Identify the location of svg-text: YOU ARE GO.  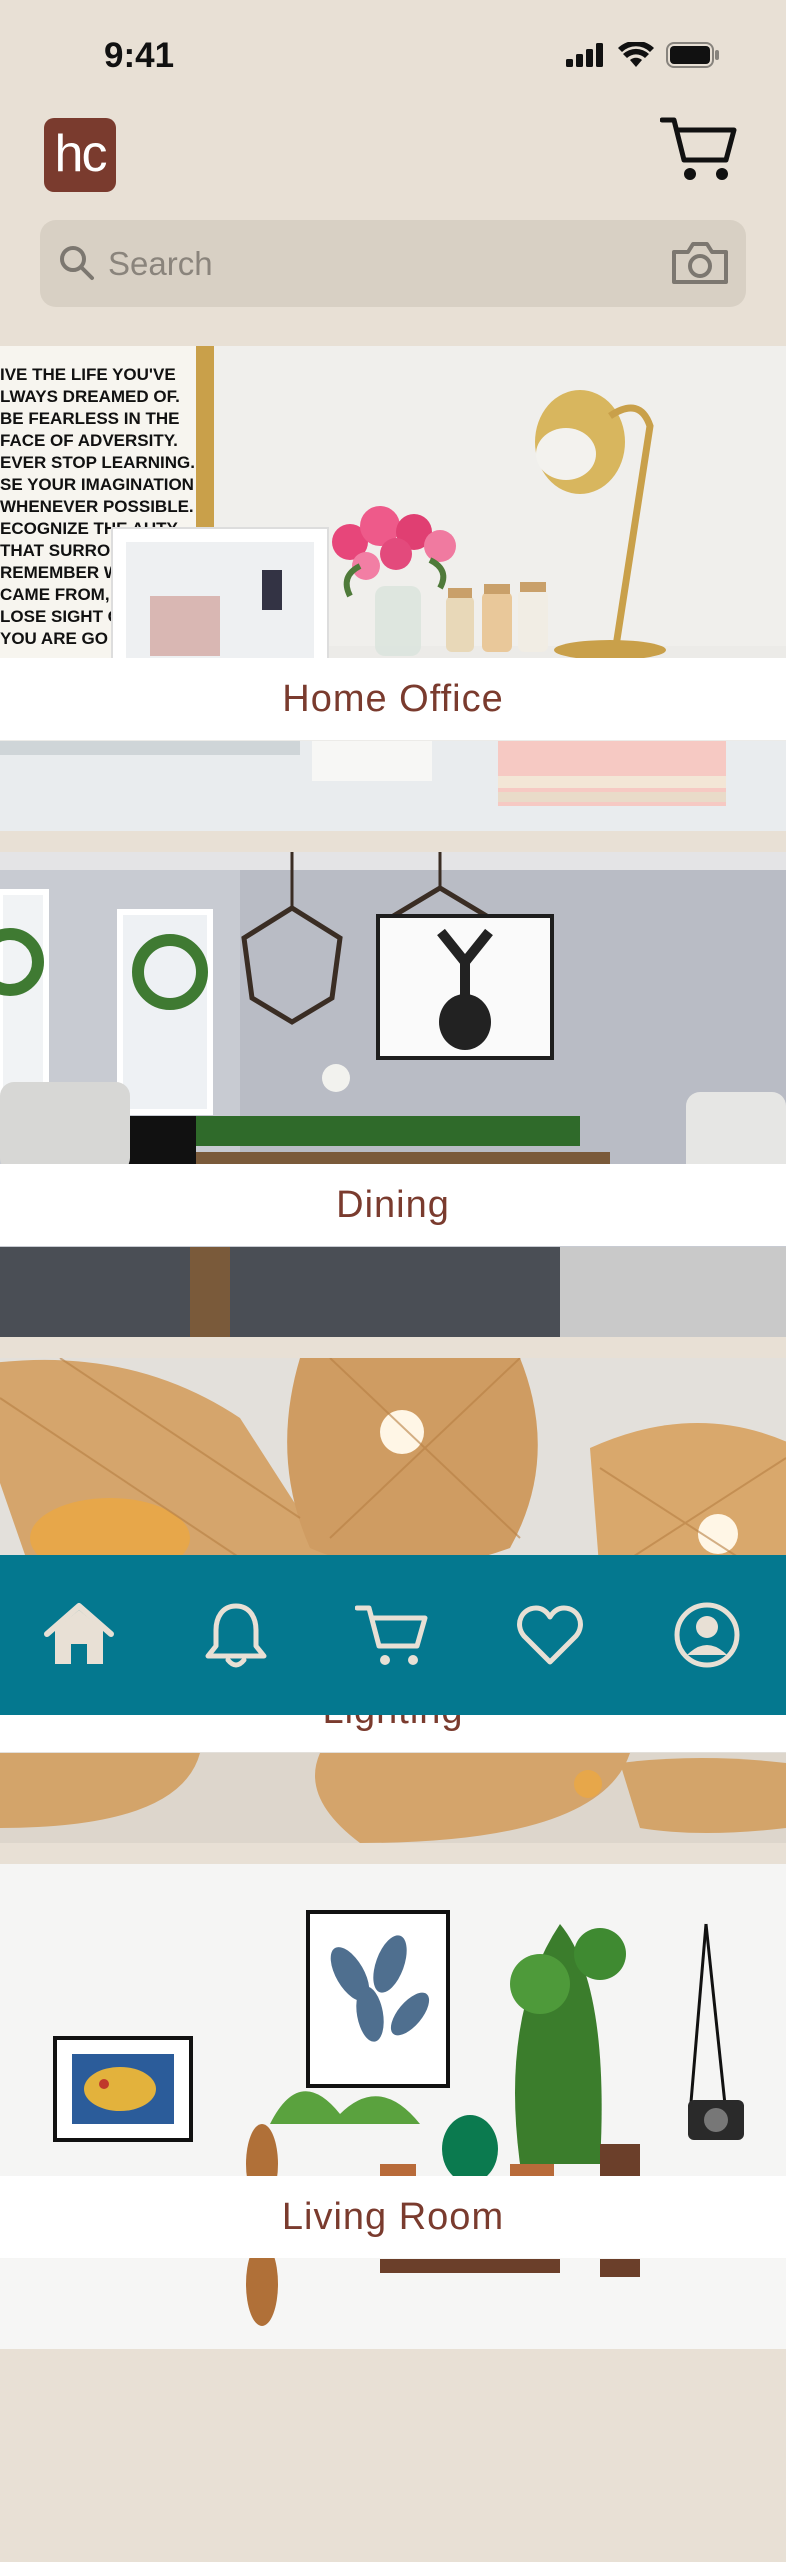
(54, 638).